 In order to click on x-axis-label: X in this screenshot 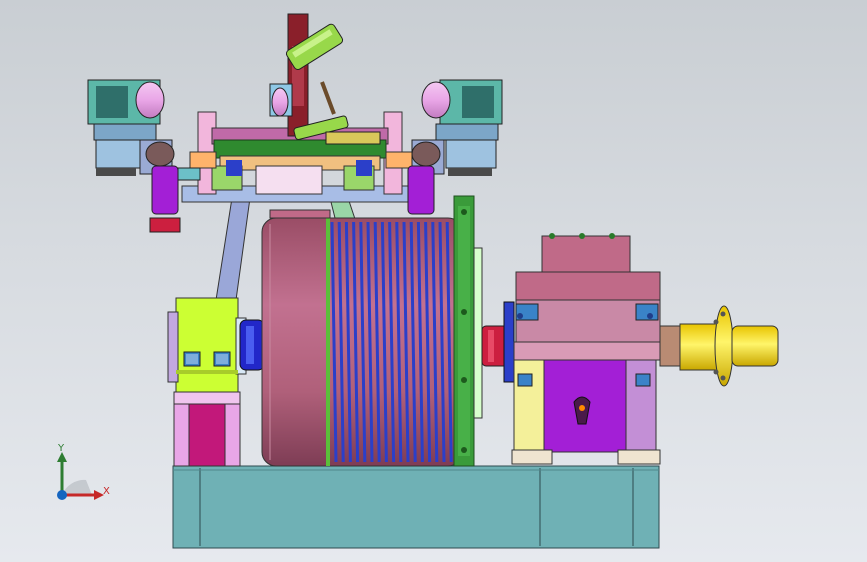, I will do `click(106, 491)`.